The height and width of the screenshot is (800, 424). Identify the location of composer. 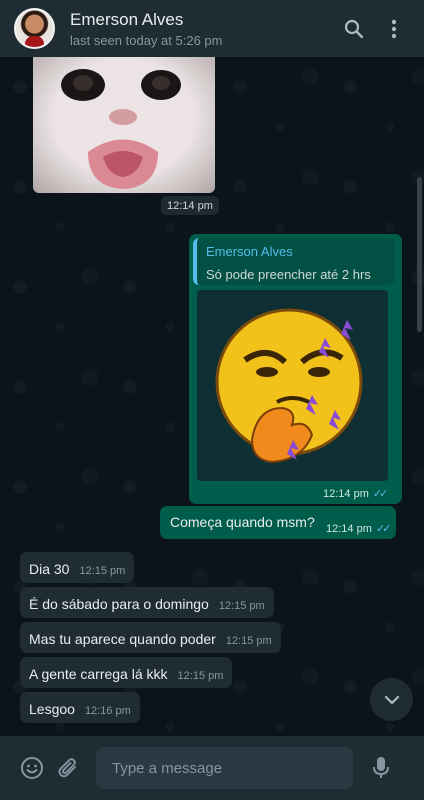
(212, 768).